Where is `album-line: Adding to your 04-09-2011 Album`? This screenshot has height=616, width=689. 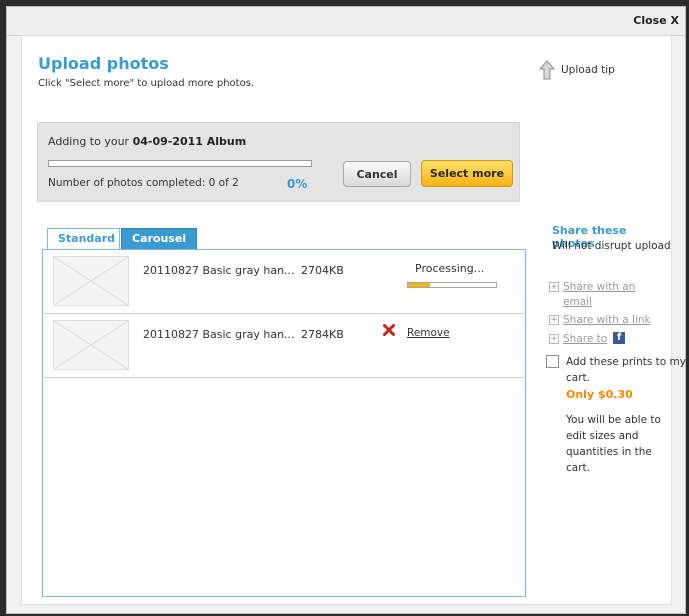
album-line: Adding to your 04-09-2011 Album is located at coordinates (147, 141).